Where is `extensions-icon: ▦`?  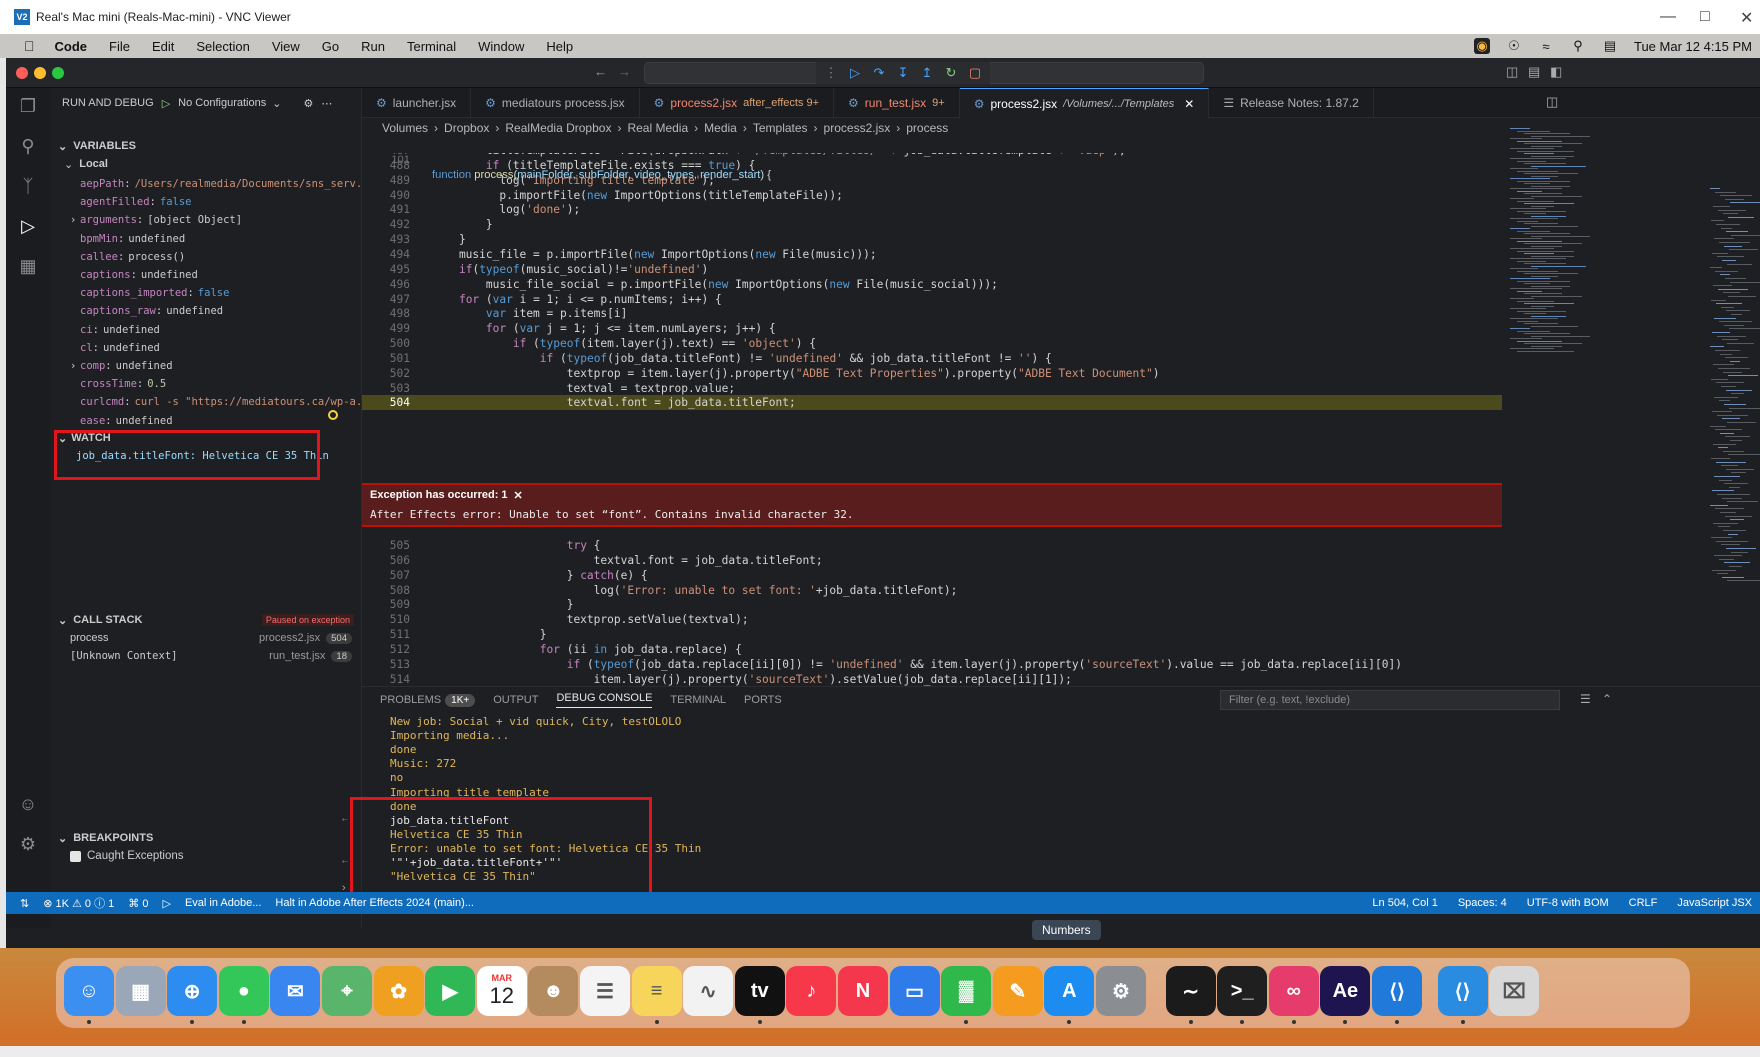
extensions-icon: ▦ is located at coordinates (28, 268).